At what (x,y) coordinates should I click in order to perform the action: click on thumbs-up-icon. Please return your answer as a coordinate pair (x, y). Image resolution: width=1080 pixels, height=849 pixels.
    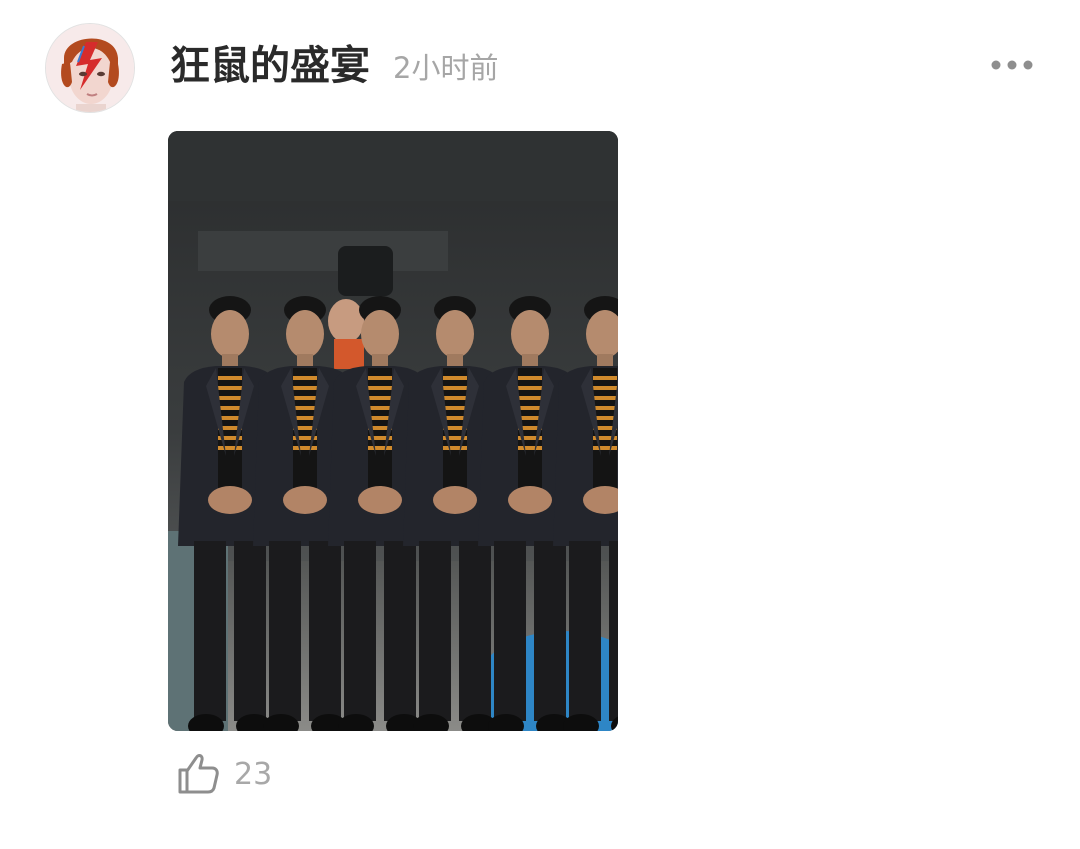
    Looking at the image, I should click on (198, 774).